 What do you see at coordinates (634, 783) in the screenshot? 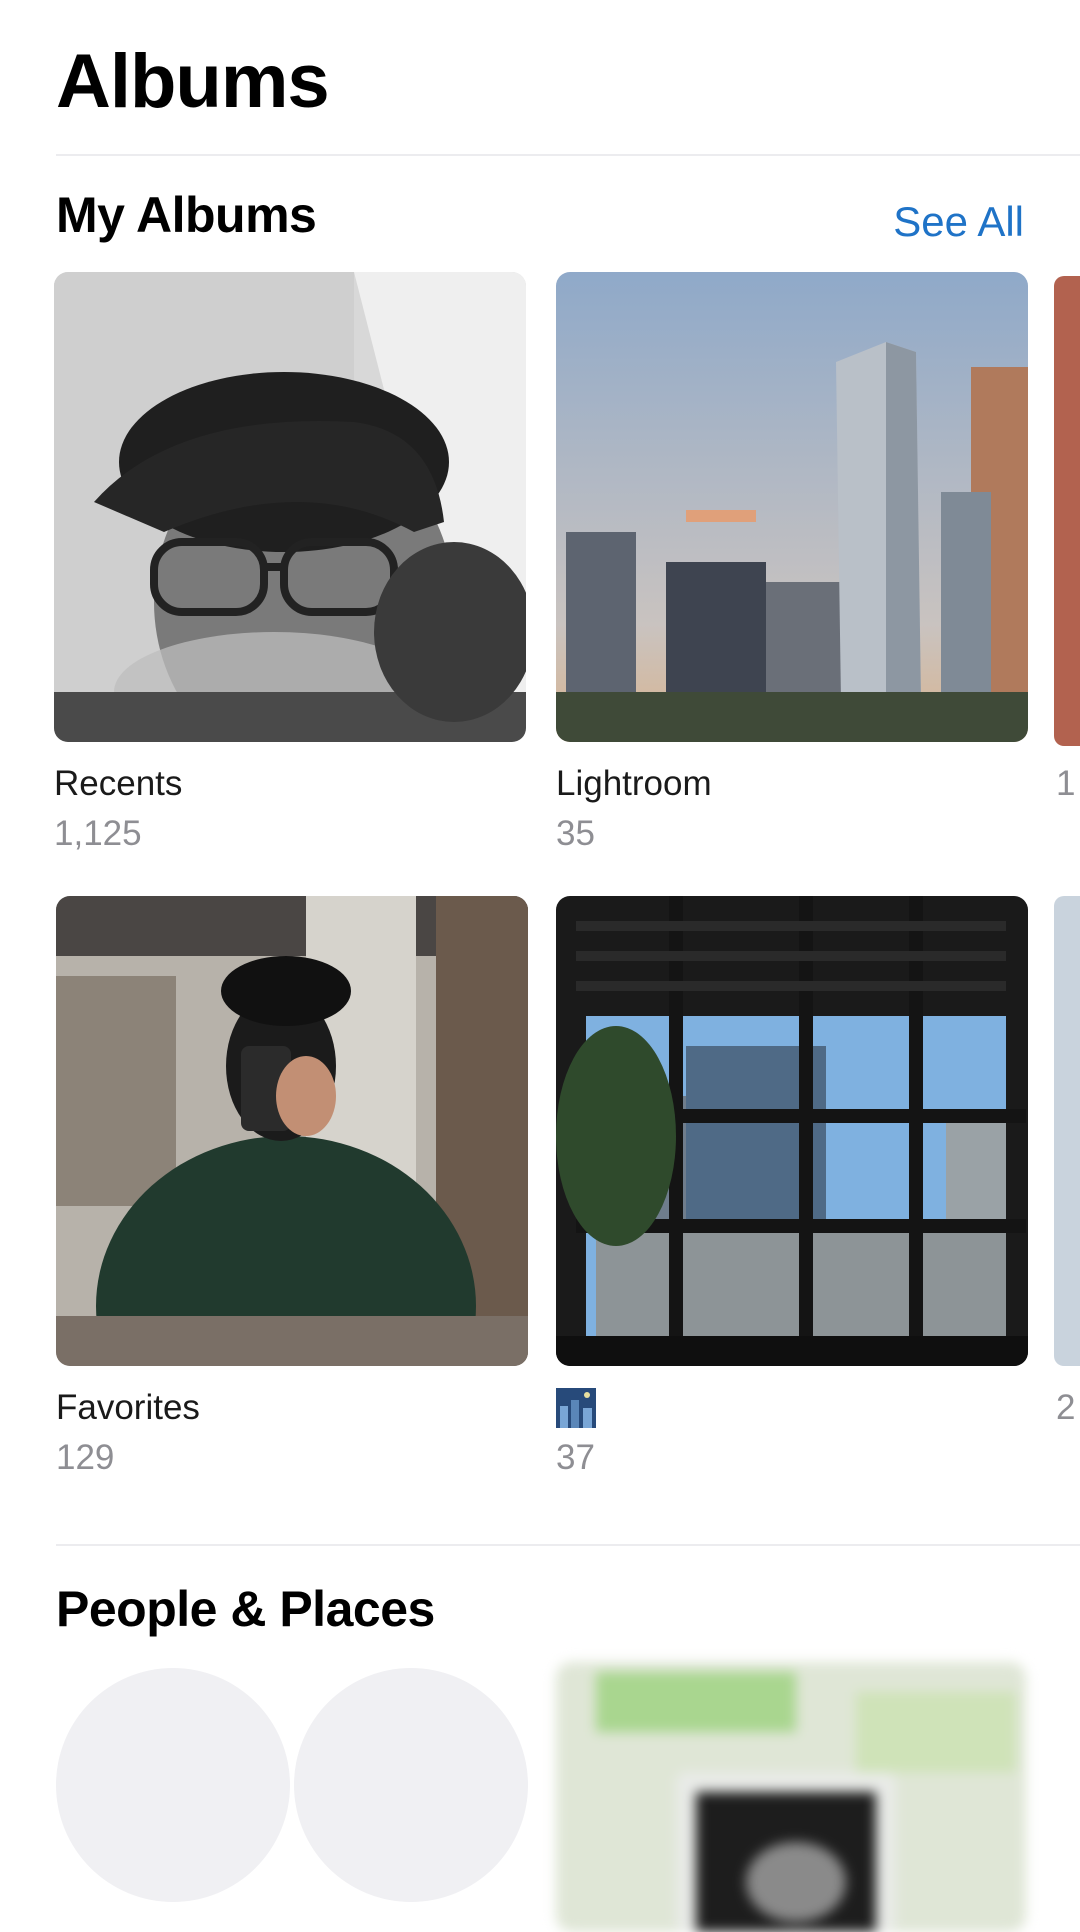
I see `album-name: Lightroom` at bounding box center [634, 783].